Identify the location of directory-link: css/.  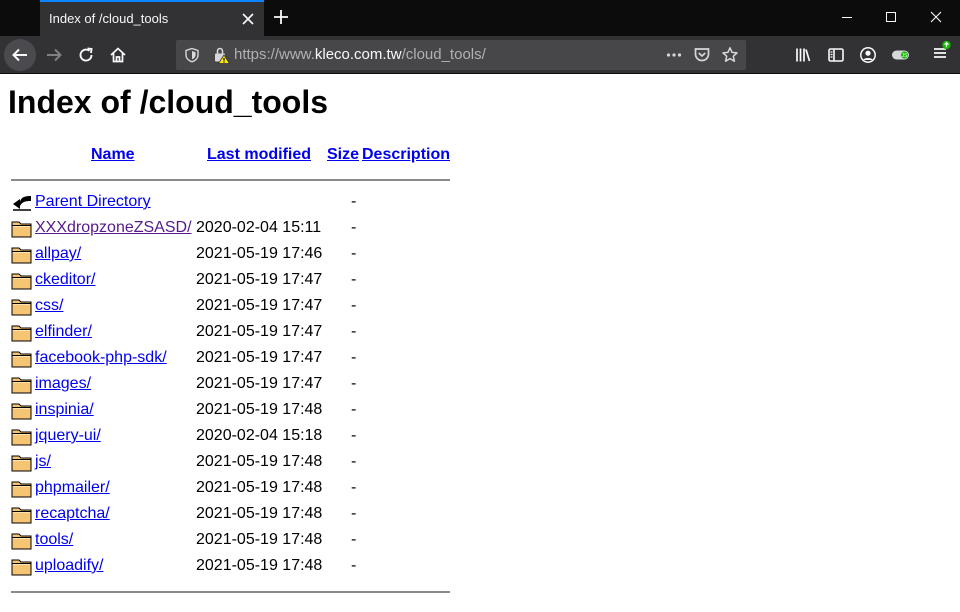
(49, 305).